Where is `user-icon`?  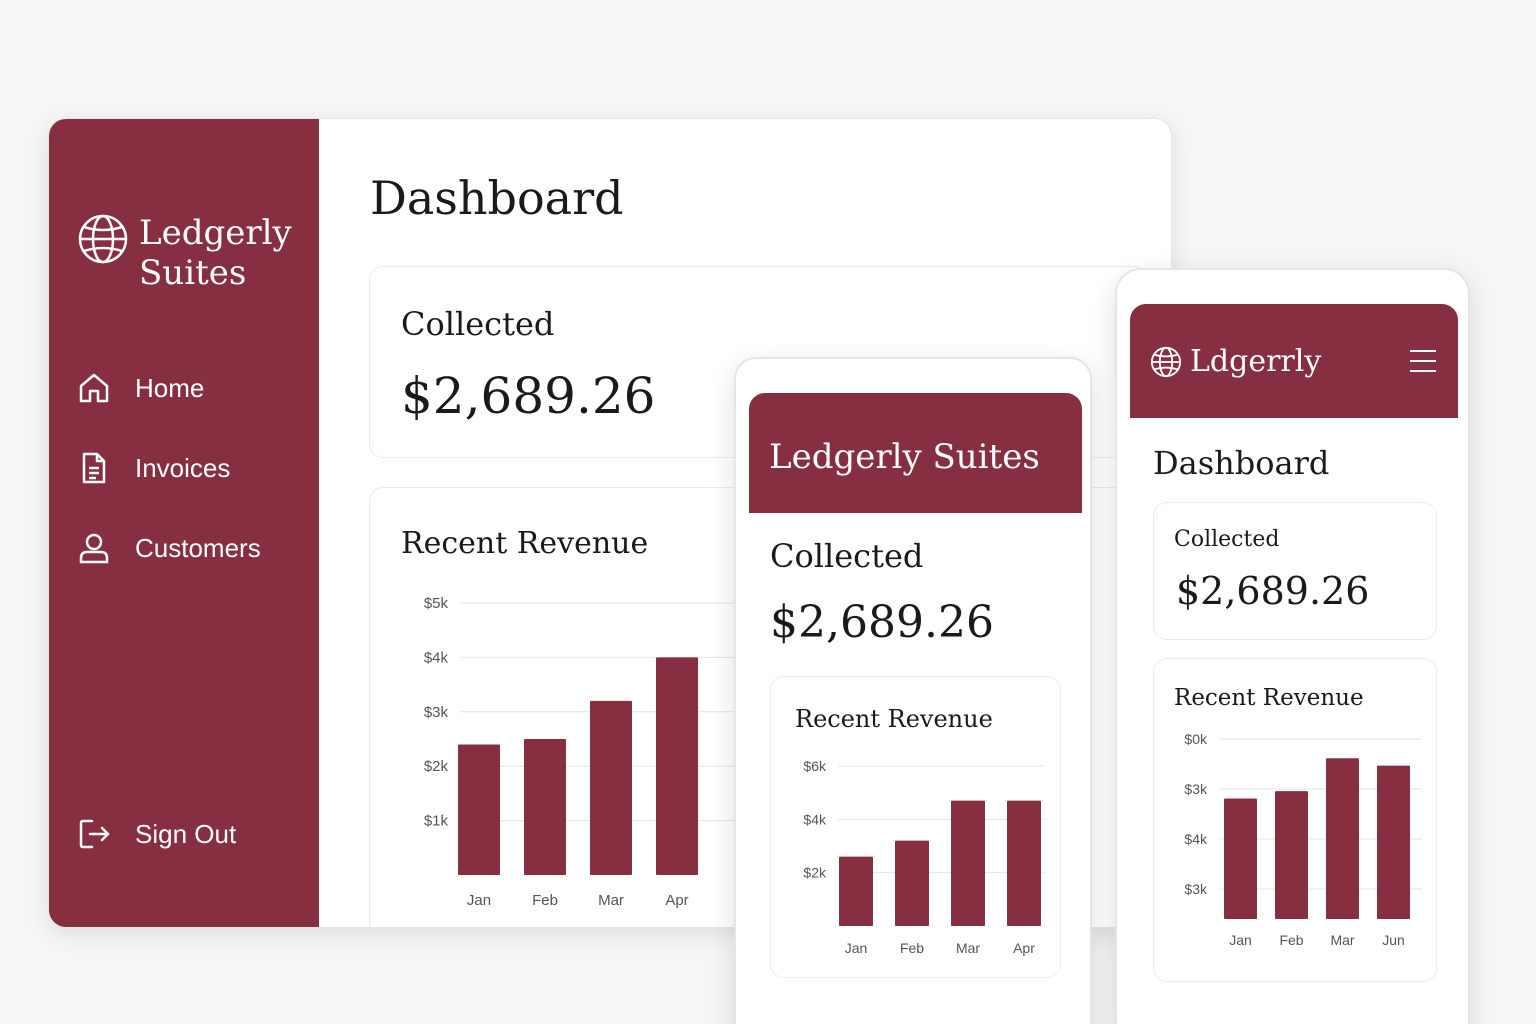
user-icon is located at coordinates (94, 548).